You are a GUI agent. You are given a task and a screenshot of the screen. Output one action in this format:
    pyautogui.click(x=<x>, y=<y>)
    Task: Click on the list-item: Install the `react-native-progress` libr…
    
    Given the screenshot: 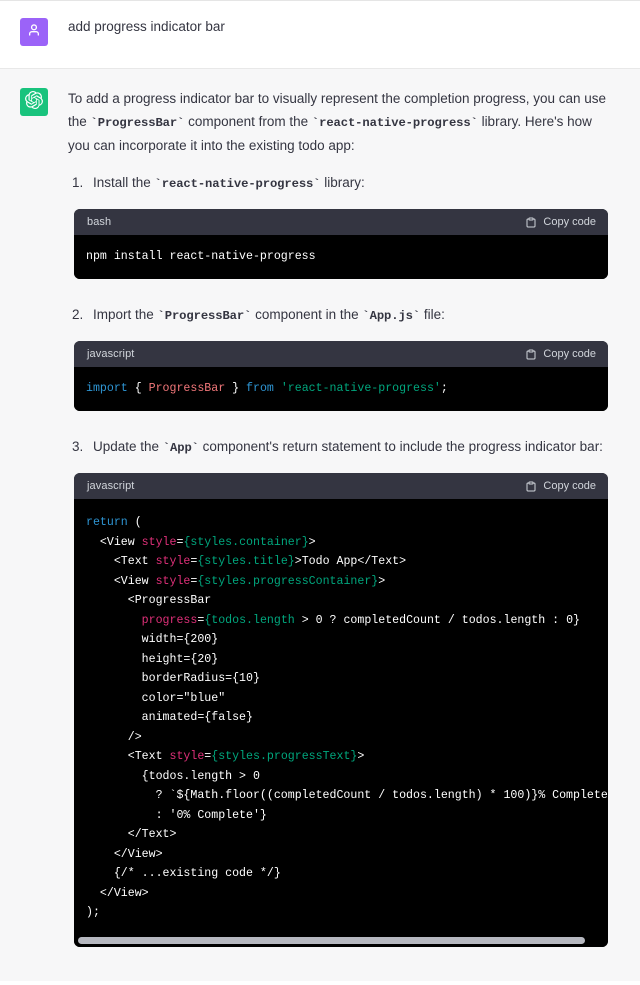 What is the action you would take?
    pyautogui.click(x=341, y=225)
    